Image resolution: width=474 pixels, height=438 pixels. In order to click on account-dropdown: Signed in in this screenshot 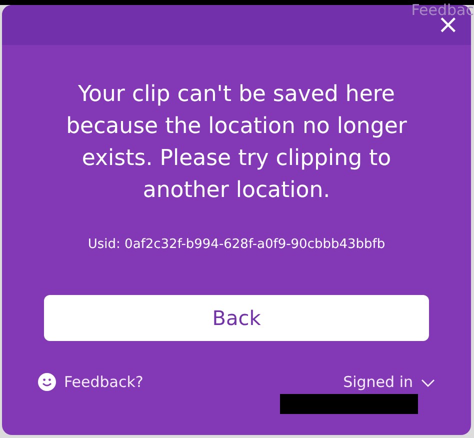, I will do `click(389, 381)`.